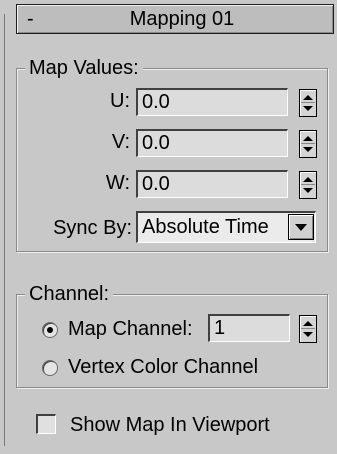 This screenshot has width=337, height=454. I want to click on sync-by-label: Sync By:, so click(92, 228).